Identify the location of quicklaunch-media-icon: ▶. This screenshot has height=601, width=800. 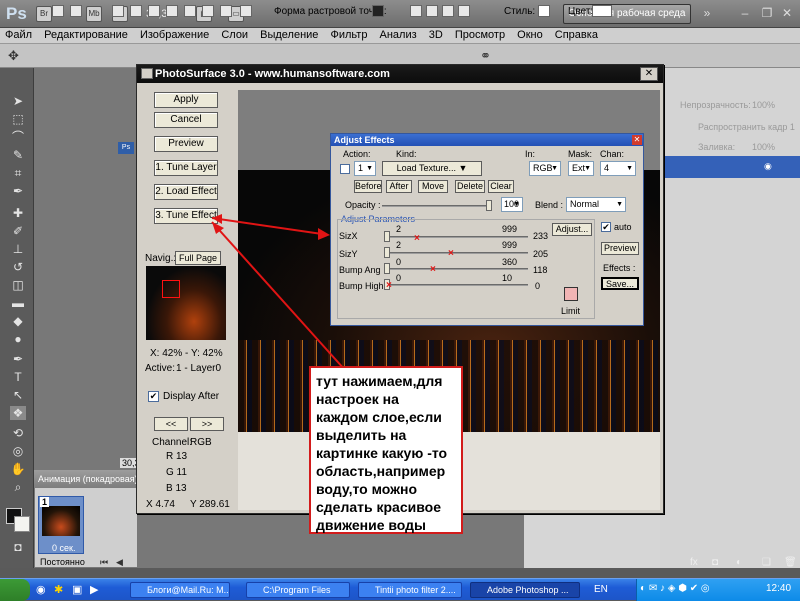
(94, 589).